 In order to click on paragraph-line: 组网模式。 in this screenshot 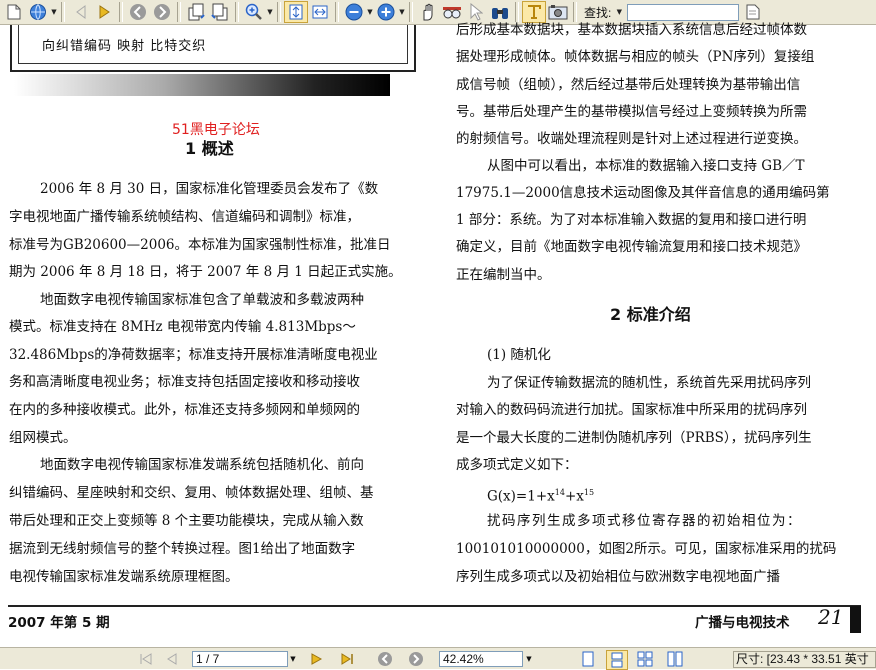, I will do `click(43, 438)`.